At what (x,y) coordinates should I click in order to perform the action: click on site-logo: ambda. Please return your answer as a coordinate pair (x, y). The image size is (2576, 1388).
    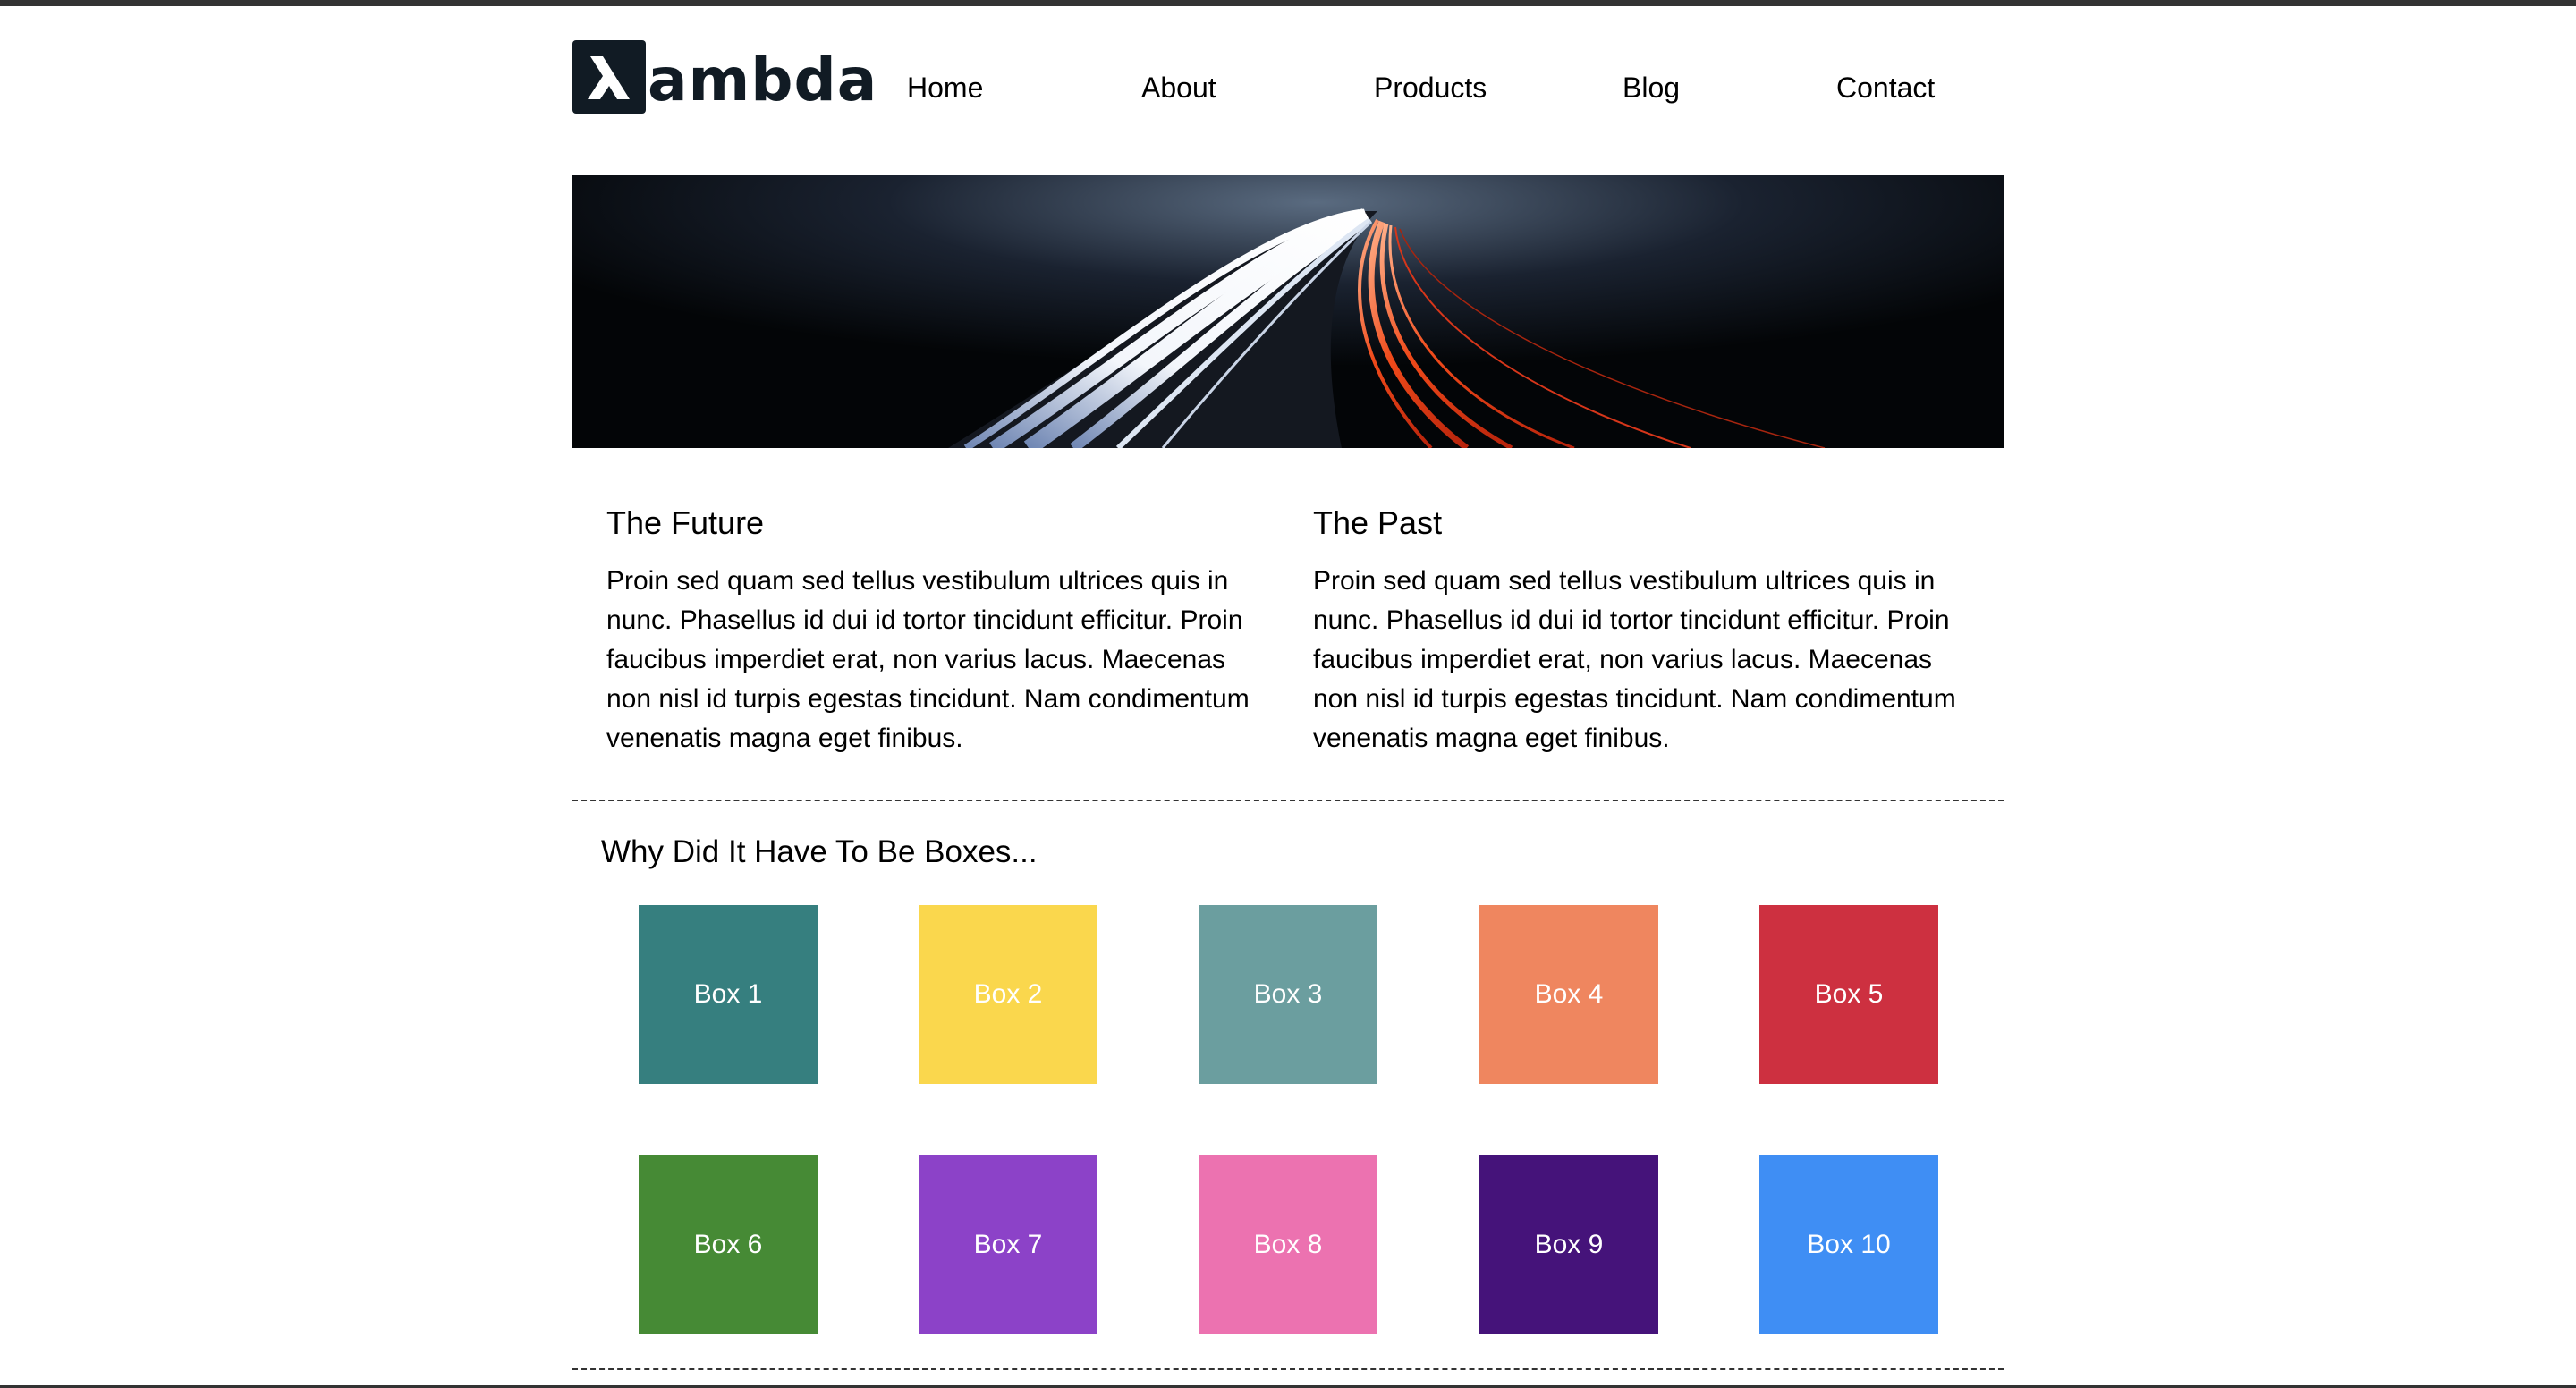
    Looking at the image, I should click on (724, 77).